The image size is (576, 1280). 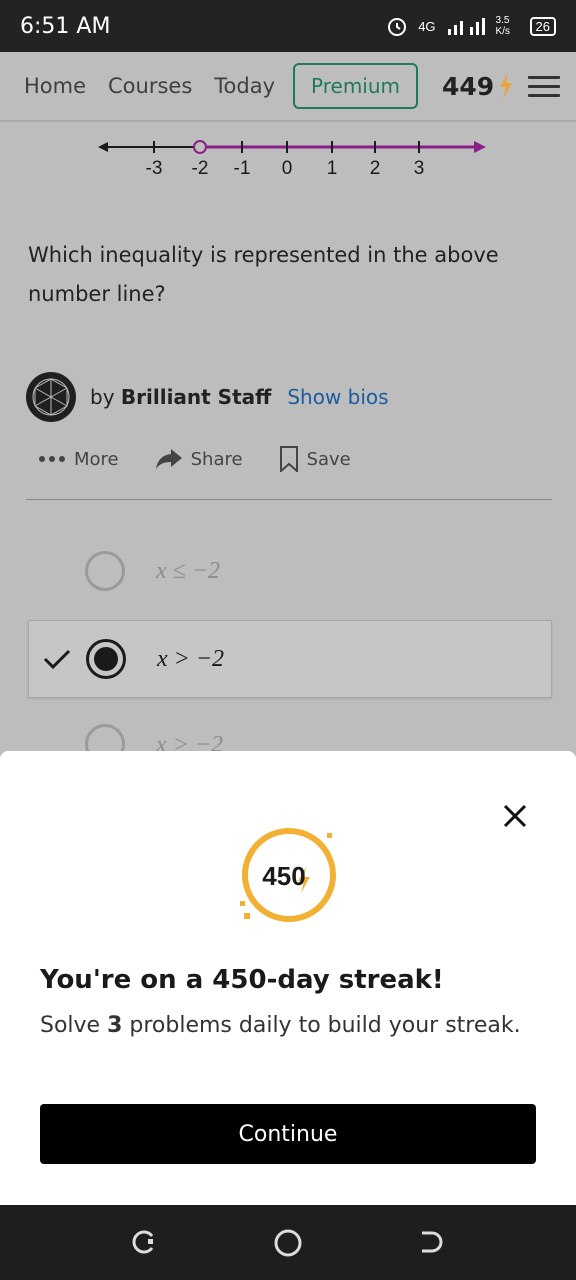 I want to click on streak-title: You're on a 450-day streak!, so click(x=242, y=980).